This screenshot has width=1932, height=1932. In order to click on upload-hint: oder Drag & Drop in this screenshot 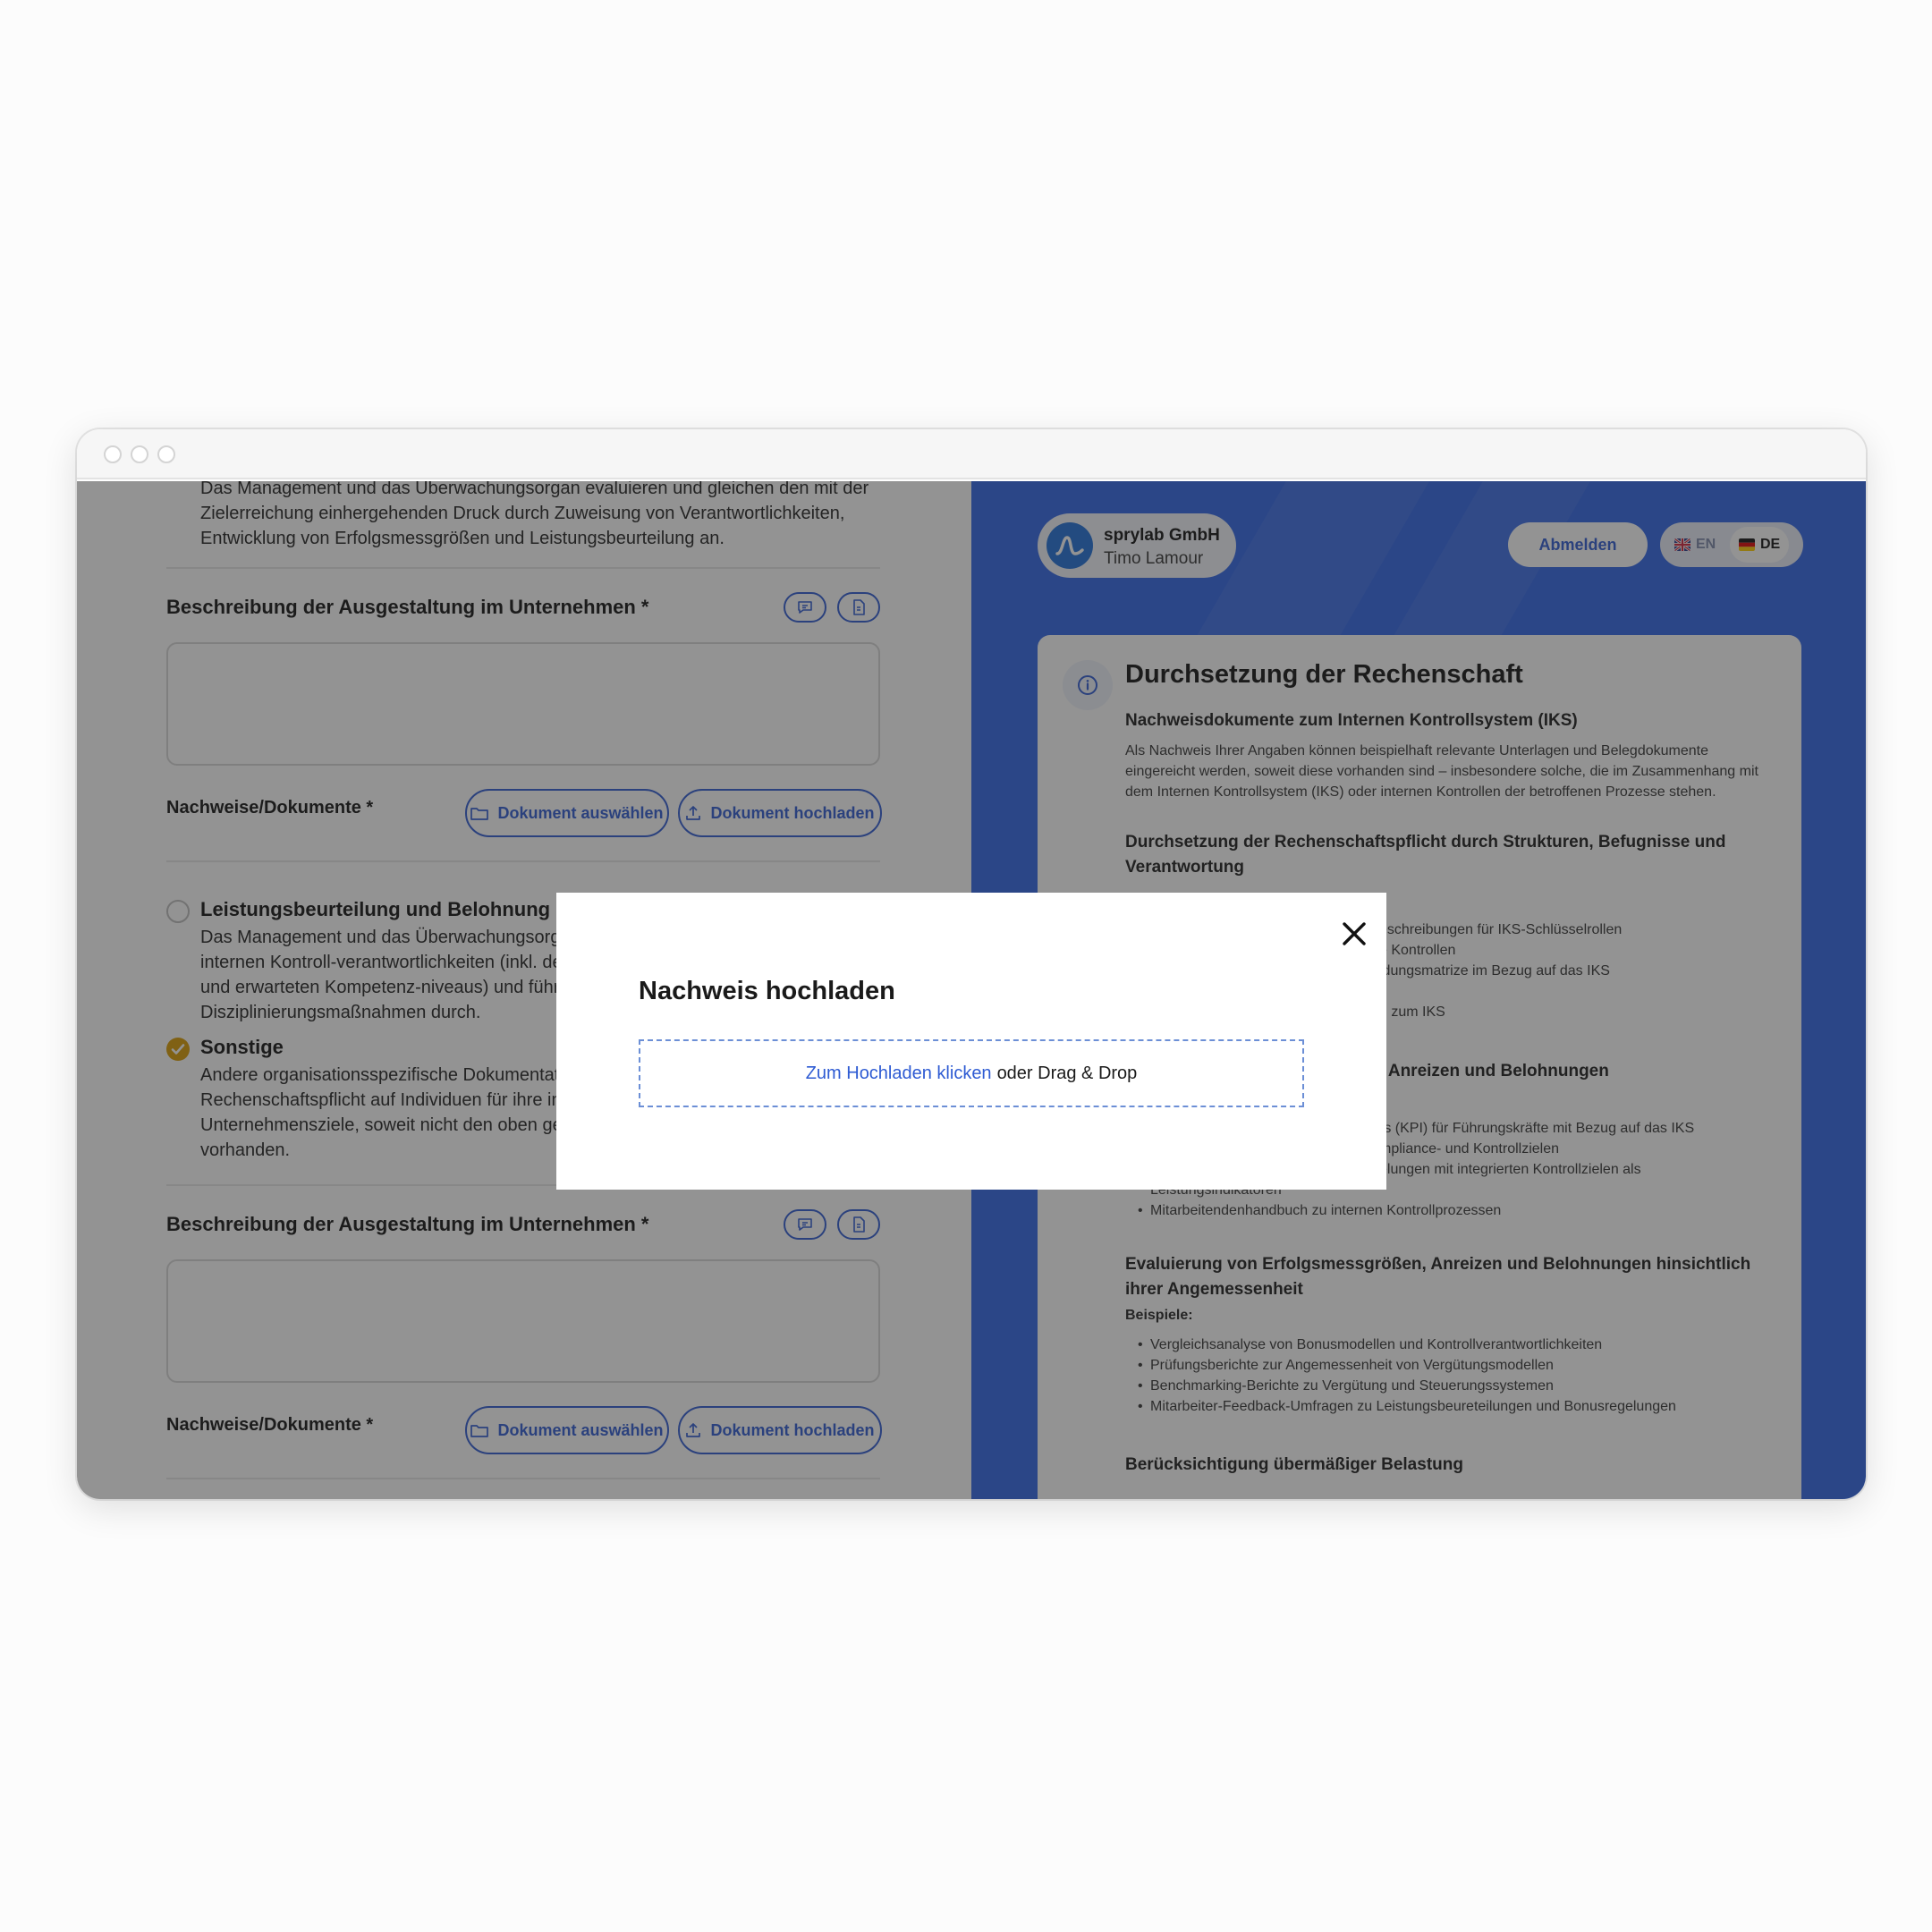, I will do `click(1067, 1073)`.